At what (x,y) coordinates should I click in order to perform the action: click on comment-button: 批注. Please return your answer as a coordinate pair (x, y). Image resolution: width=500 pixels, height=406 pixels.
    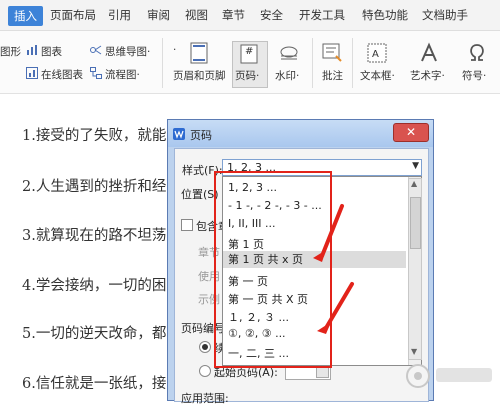
    Looking at the image, I should click on (332, 75).